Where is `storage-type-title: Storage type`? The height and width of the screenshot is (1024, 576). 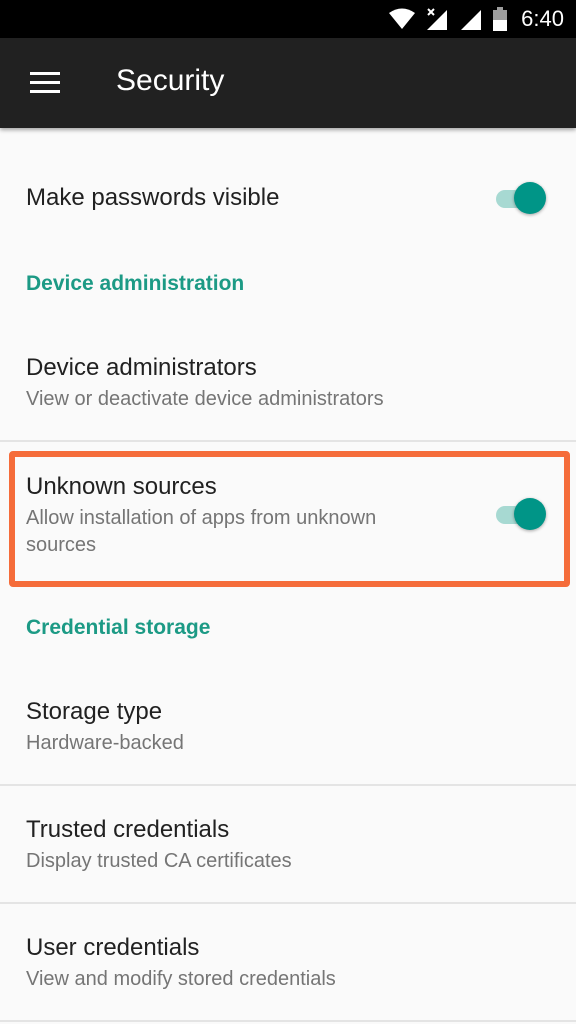 storage-type-title: Storage type is located at coordinates (94, 711).